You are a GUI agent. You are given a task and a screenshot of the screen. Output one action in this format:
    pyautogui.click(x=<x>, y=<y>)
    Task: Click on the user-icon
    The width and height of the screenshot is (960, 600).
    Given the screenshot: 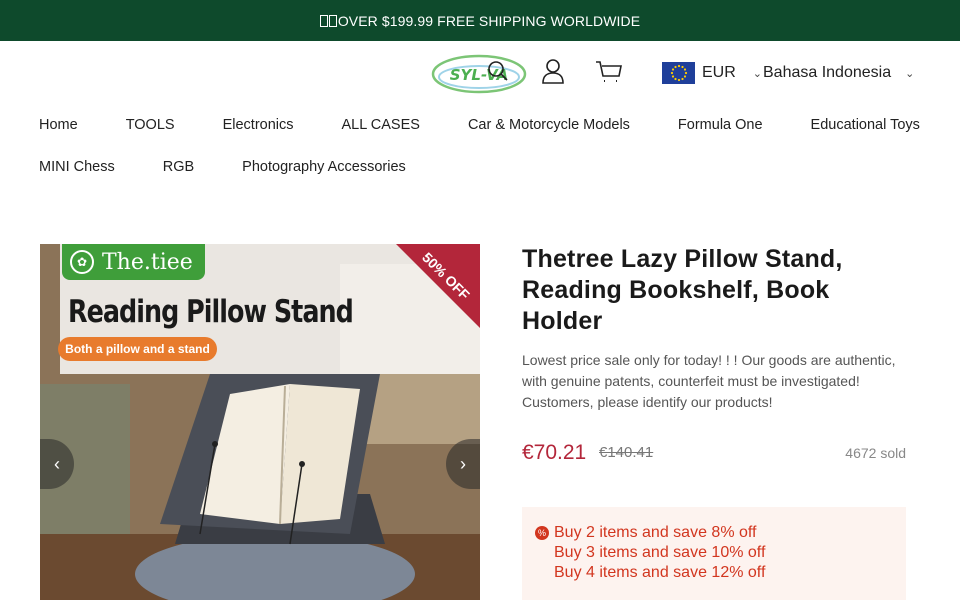 What is the action you would take?
    pyautogui.click(x=553, y=71)
    